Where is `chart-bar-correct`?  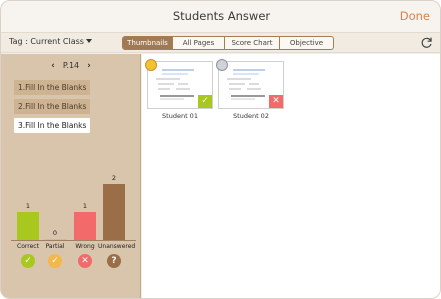
chart-bar-correct is located at coordinates (28, 226).